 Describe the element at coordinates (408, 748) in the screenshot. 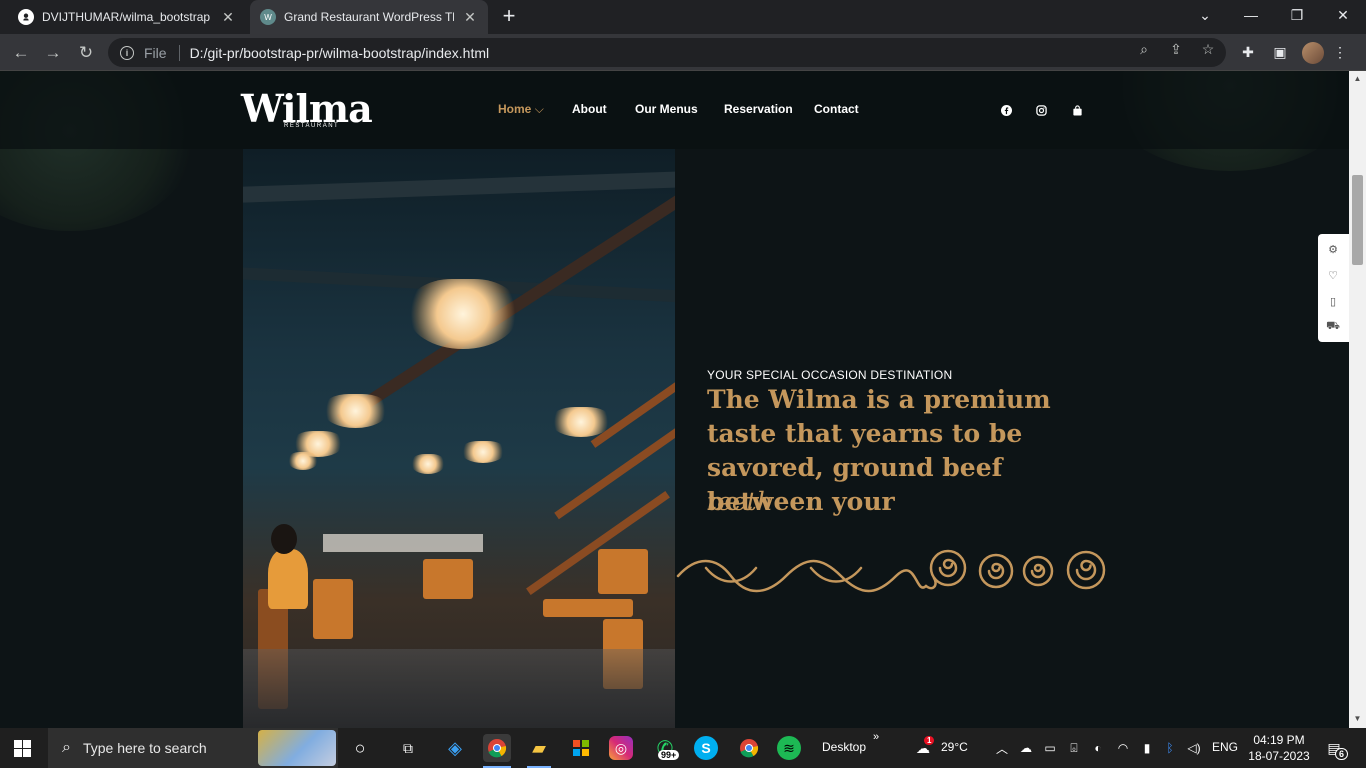

I see `task-view-icon: ⧉` at that location.